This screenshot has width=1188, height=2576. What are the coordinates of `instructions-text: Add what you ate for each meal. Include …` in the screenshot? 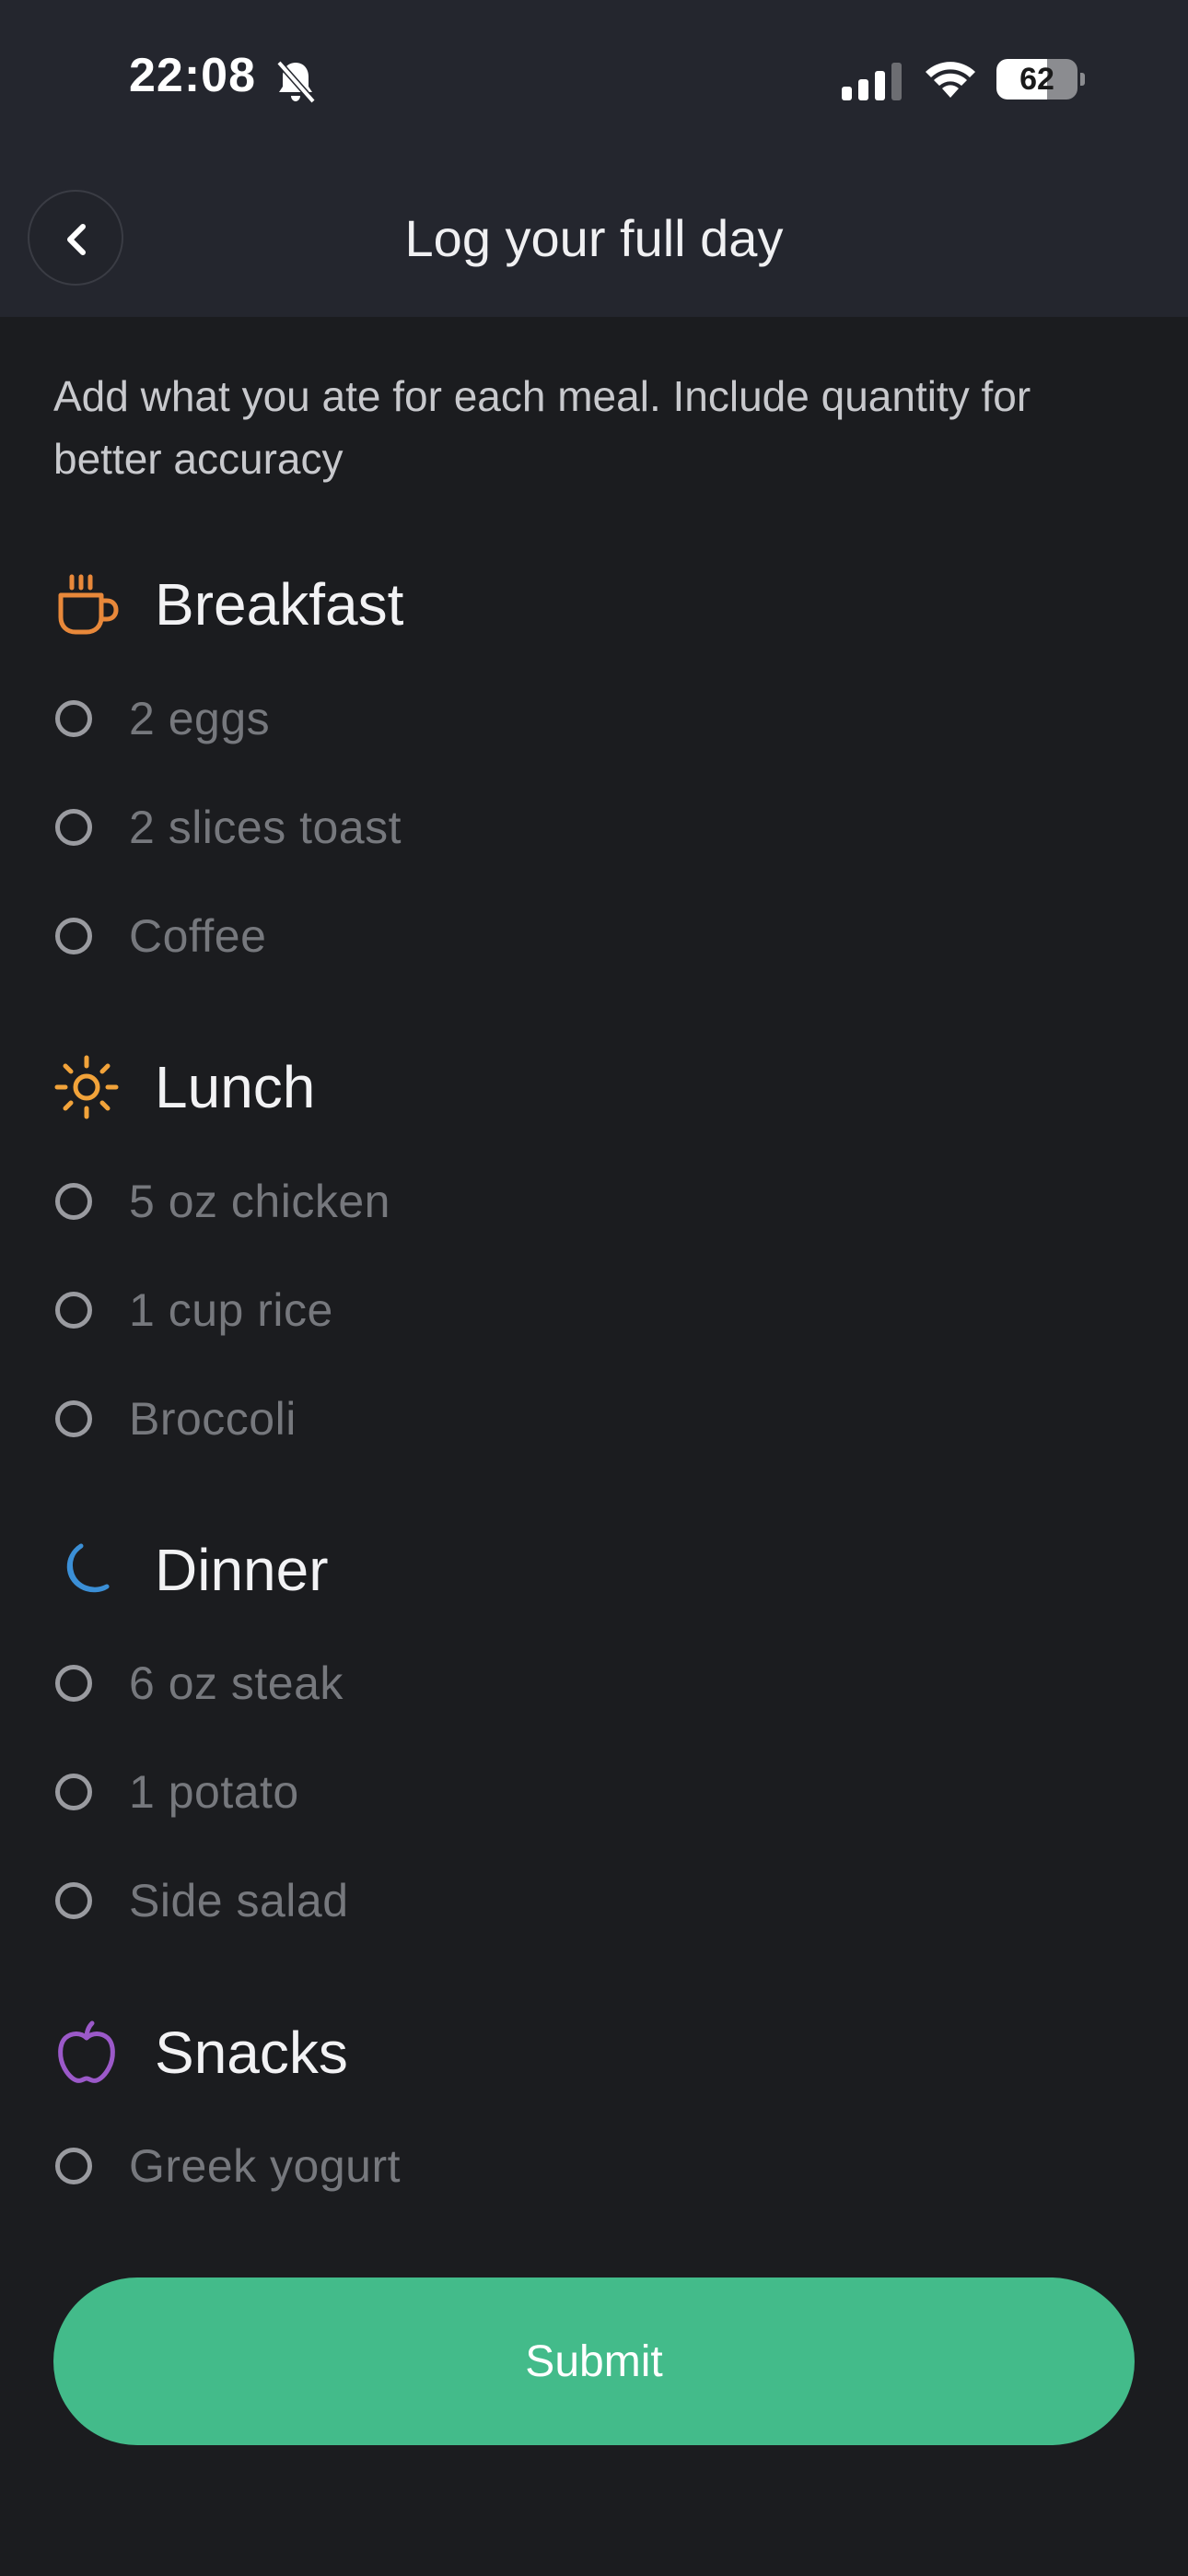 It's located at (542, 427).